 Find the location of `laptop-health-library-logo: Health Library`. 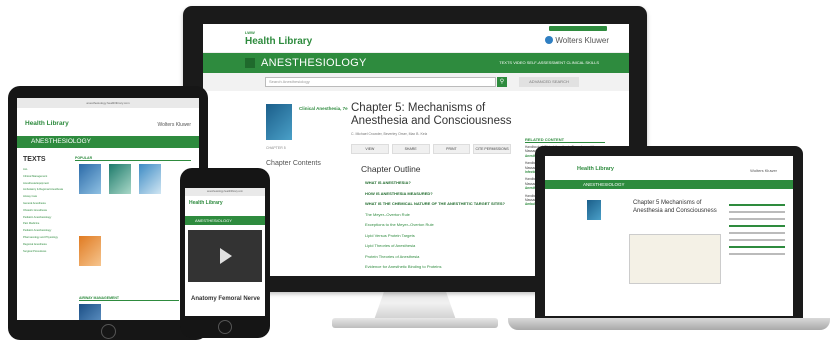

laptop-health-library-logo: Health Library is located at coordinates (595, 169).